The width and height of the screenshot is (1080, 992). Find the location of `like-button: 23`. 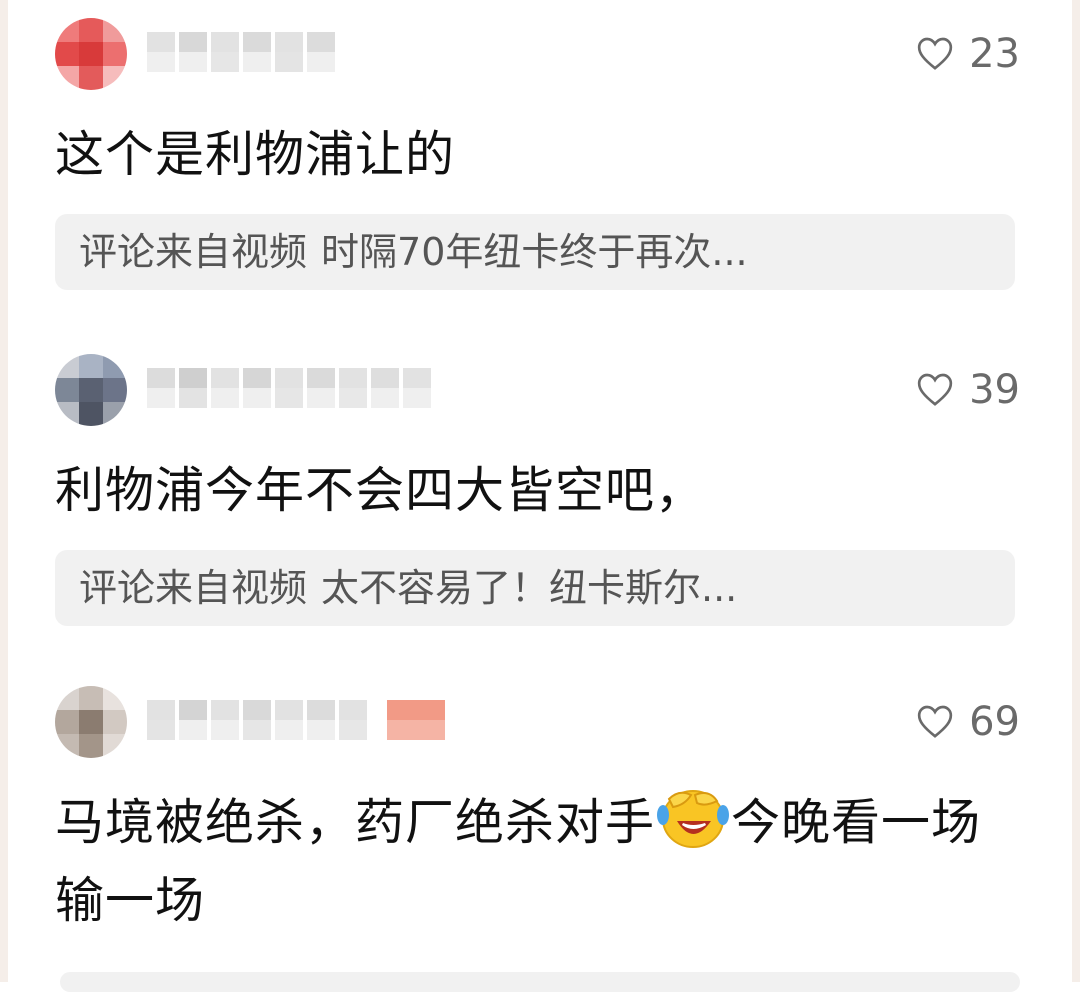

like-button: 23 is located at coordinates (967, 54).